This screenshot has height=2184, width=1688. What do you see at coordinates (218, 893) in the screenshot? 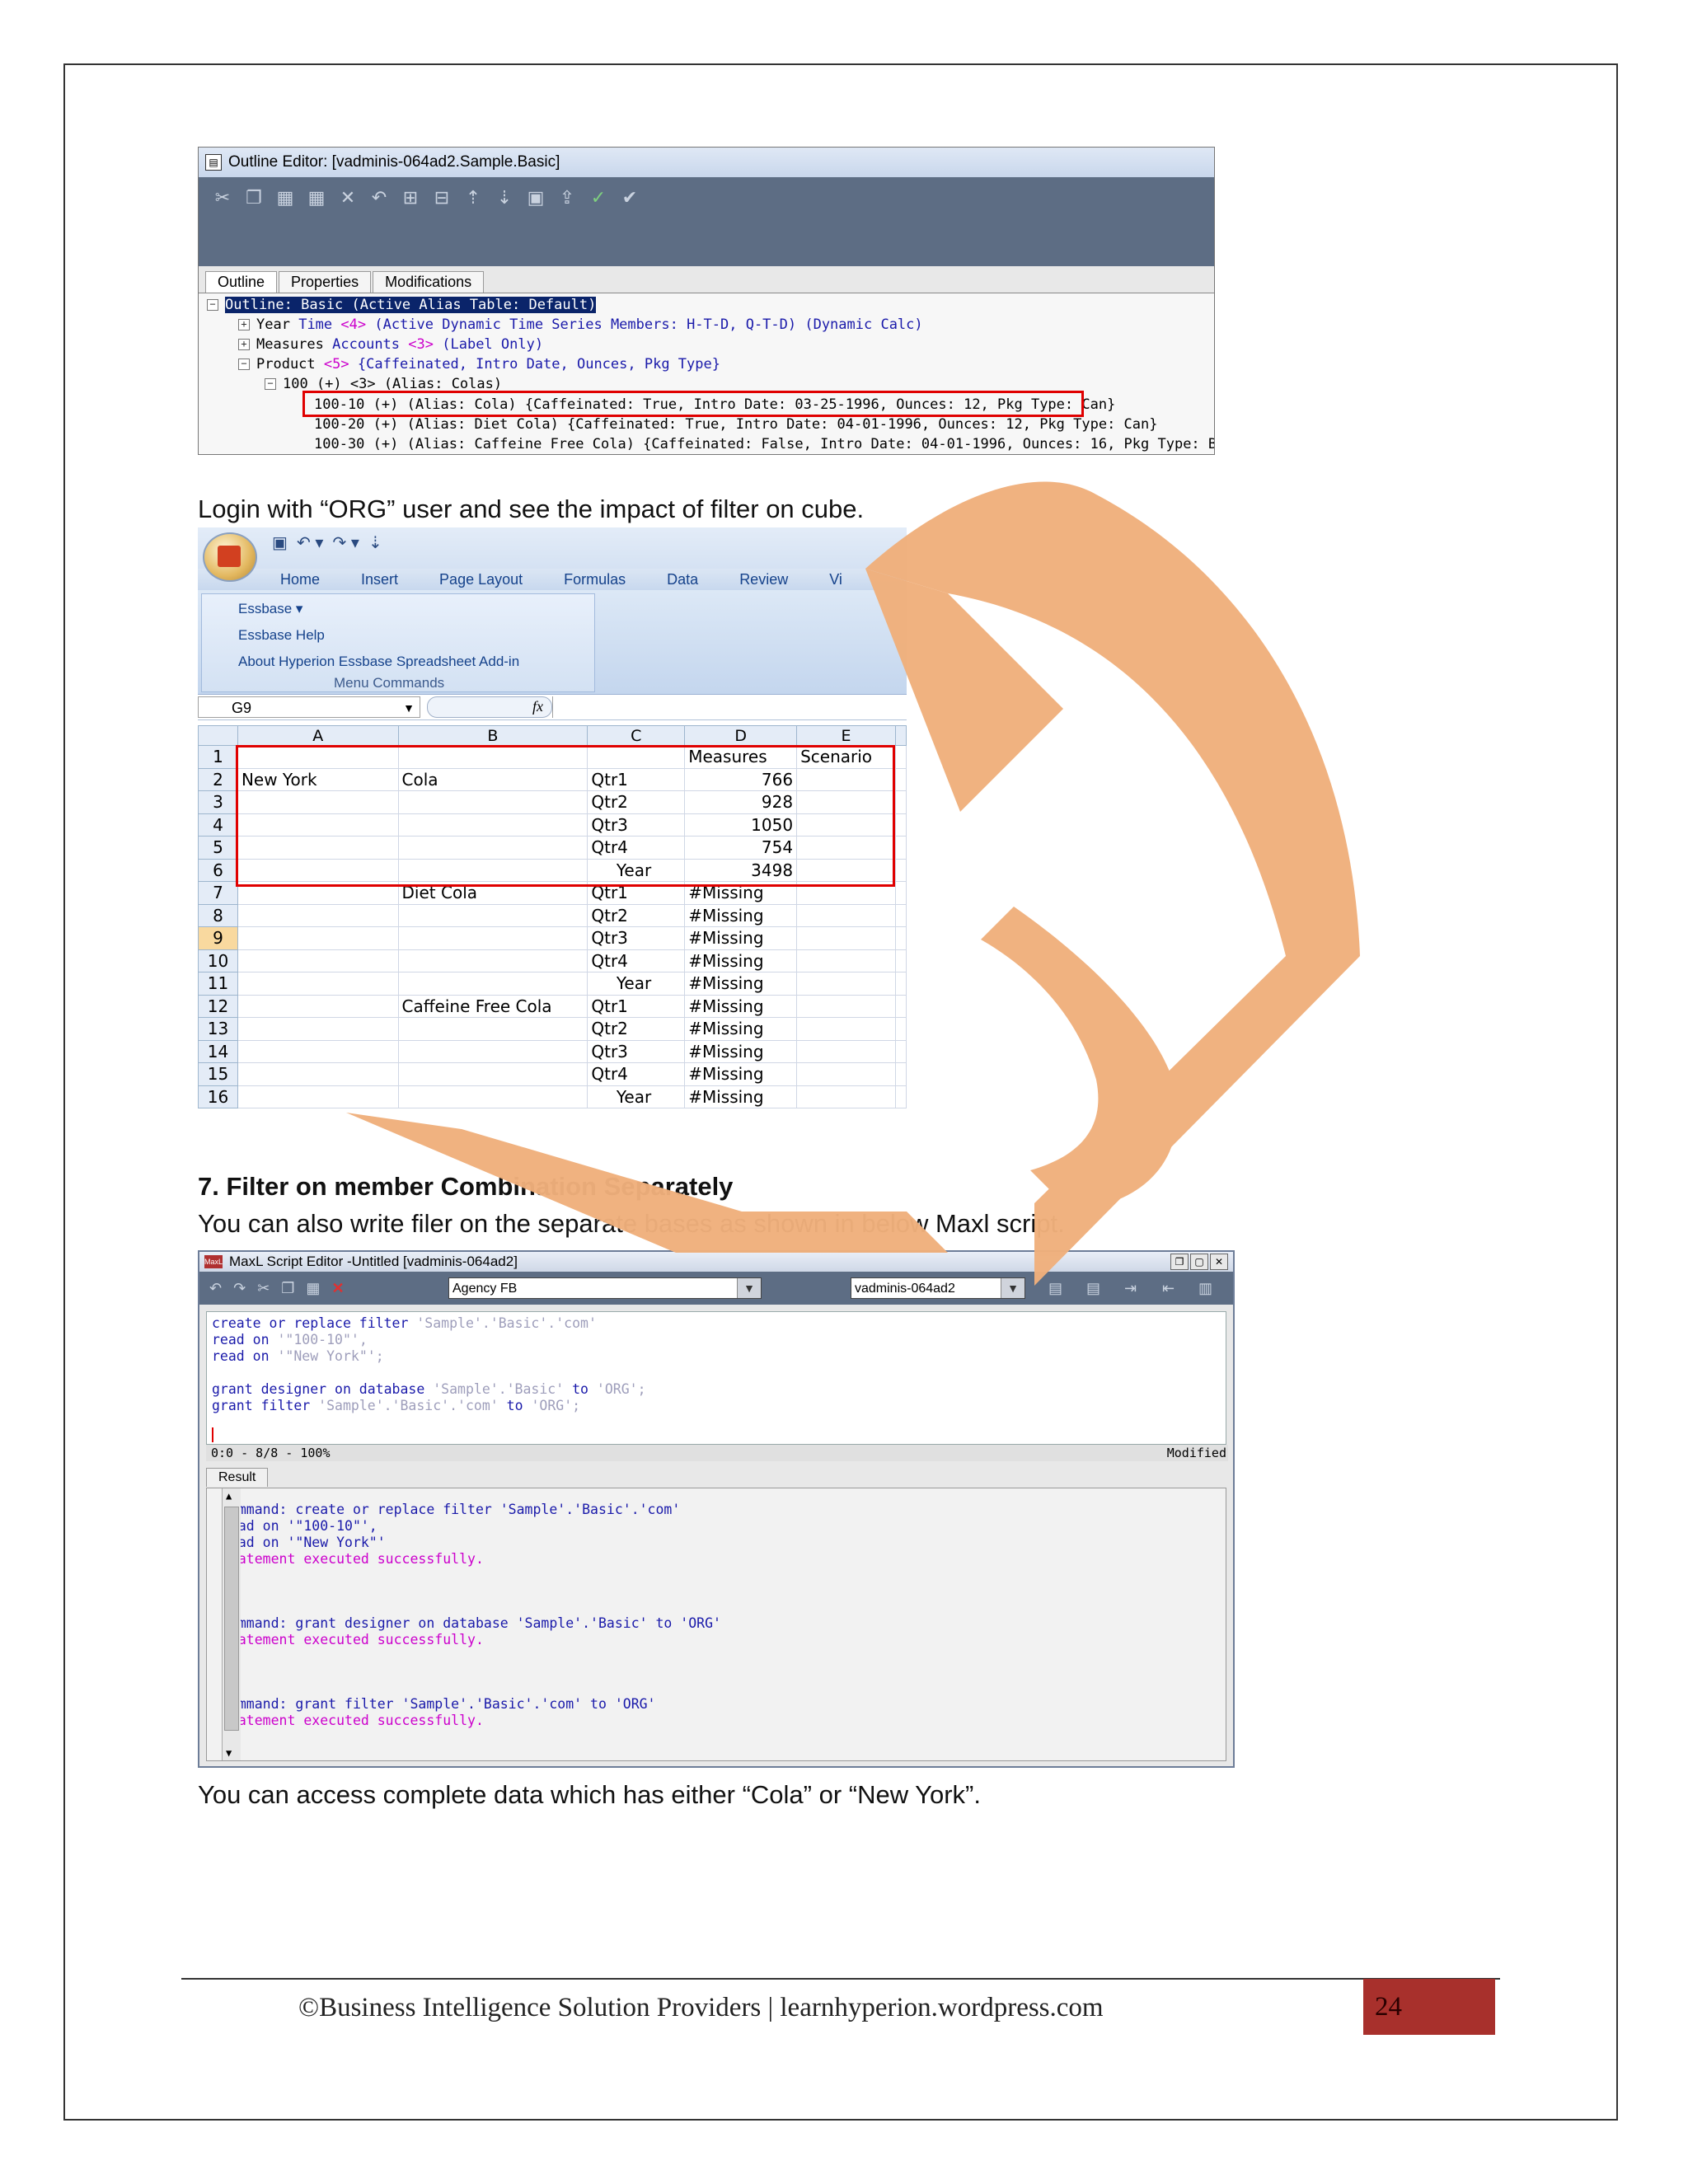
I see `row-header: 7` at bounding box center [218, 893].